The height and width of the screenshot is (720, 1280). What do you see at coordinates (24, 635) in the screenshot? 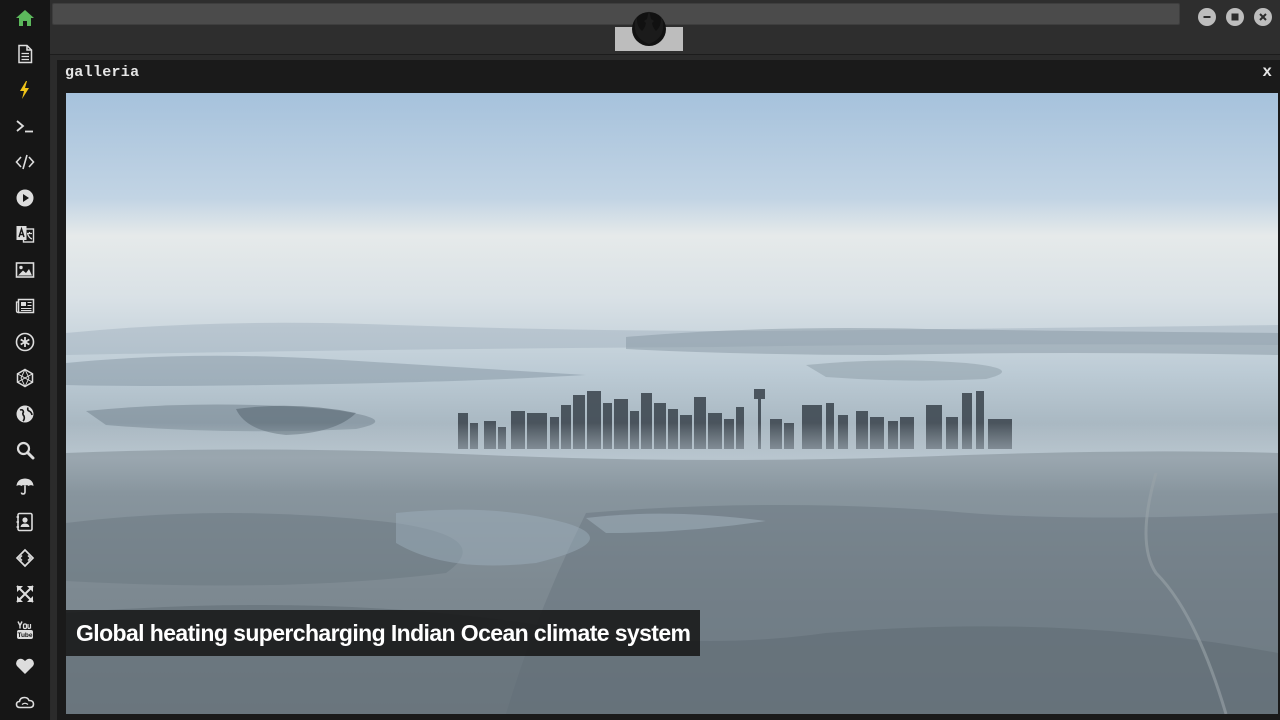
I see `svg-text: Tube` at bounding box center [24, 635].